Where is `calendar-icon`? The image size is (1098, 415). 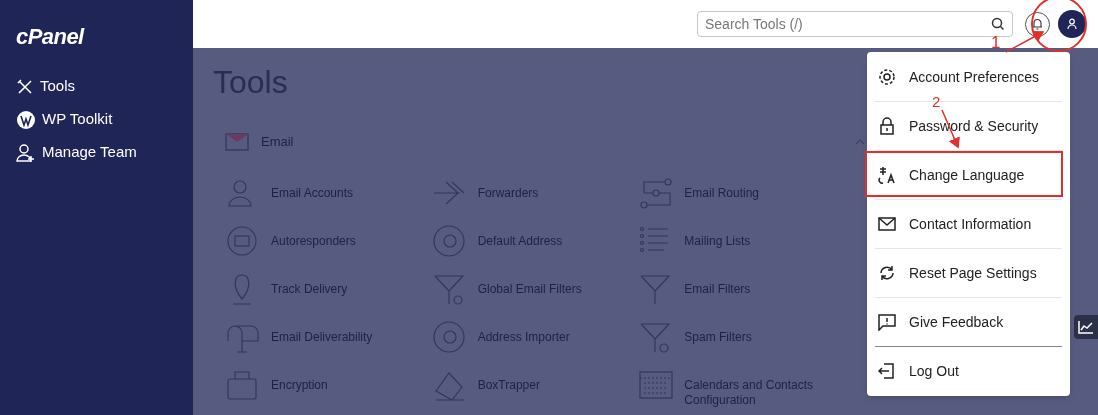 calendar-icon is located at coordinates (656, 385).